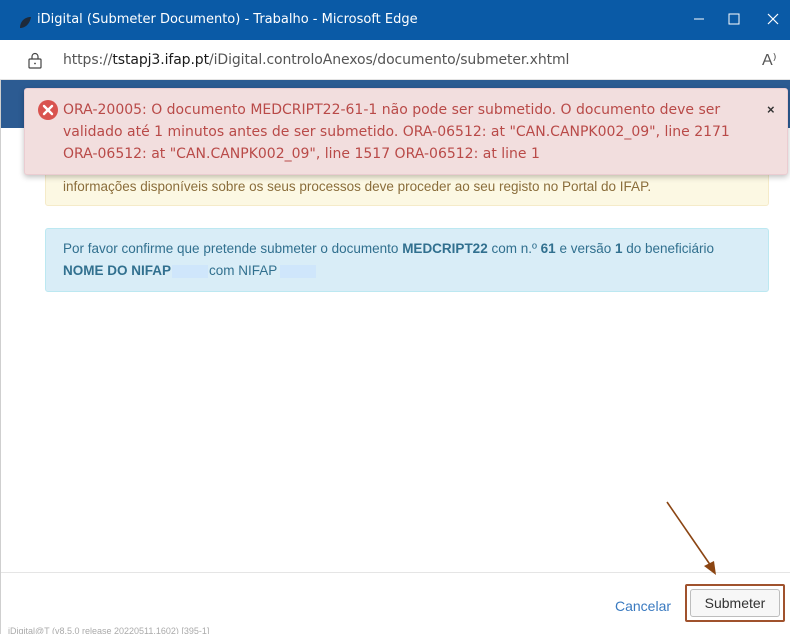  What do you see at coordinates (35, 60) in the screenshot?
I see `lock-icon` at bounding box center [35, 60].